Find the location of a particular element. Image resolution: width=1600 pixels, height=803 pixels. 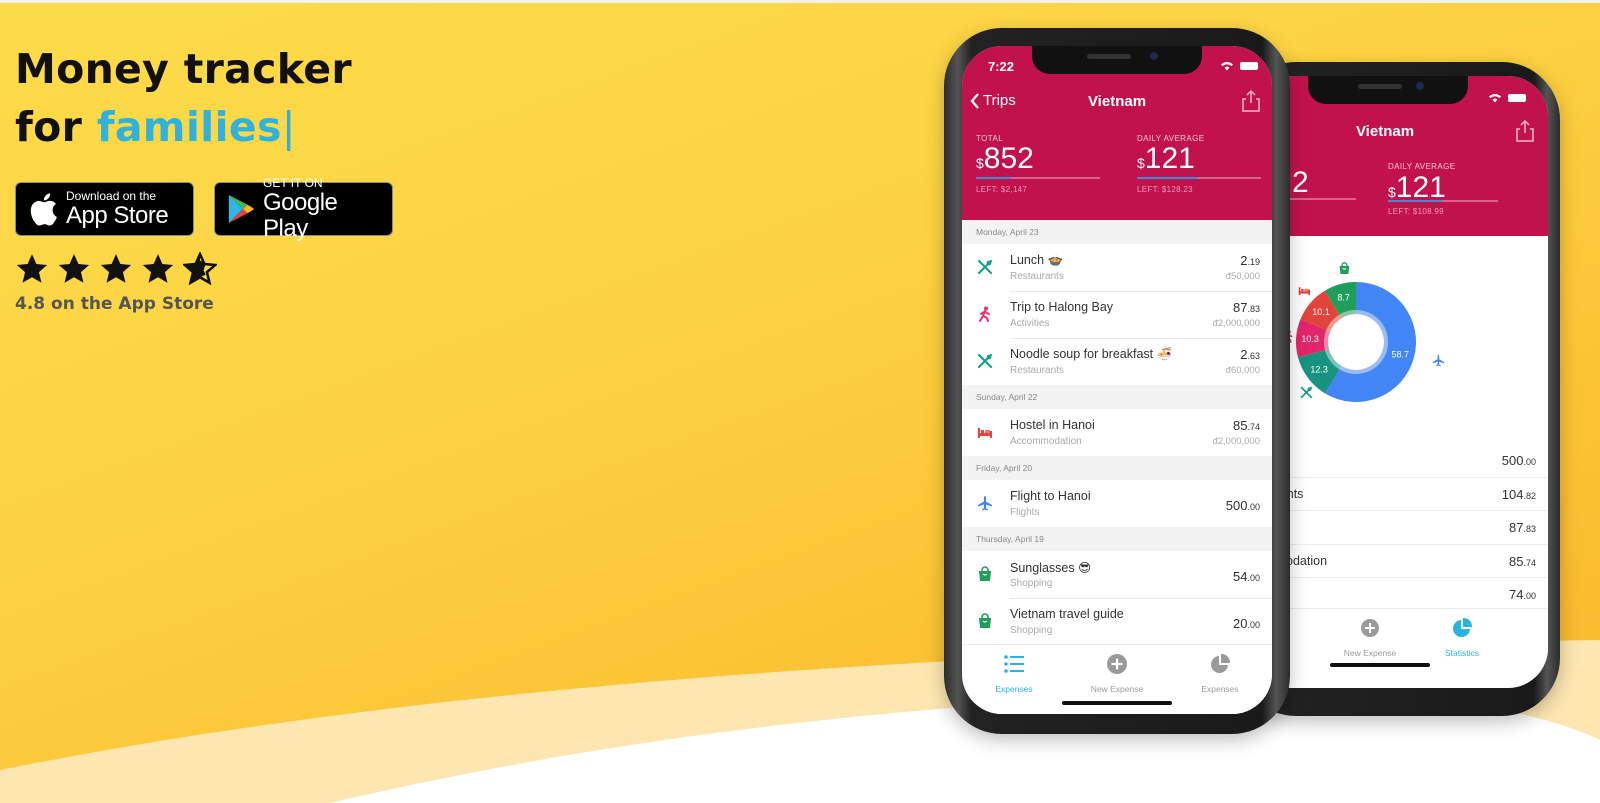

expense-category: Flights is located at coordinates (1025, 512).